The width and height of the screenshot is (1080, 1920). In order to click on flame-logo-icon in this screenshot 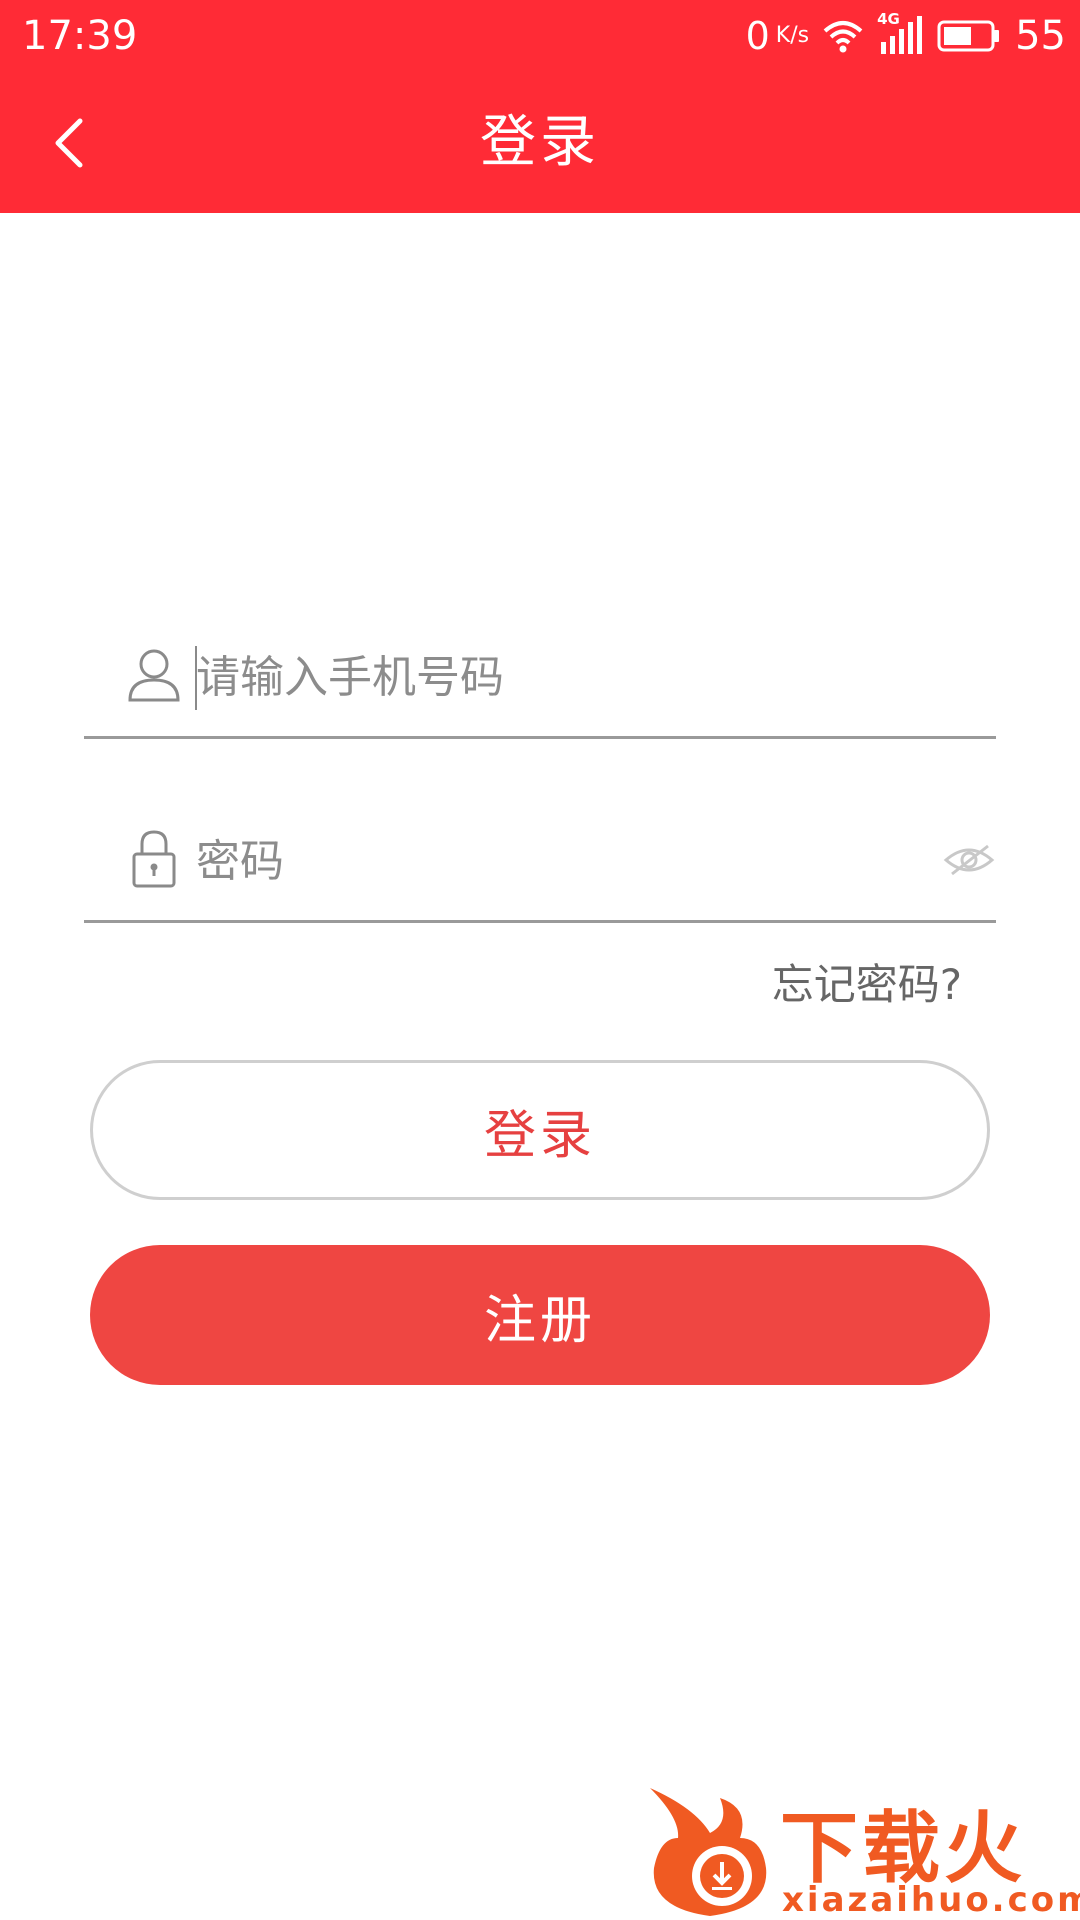, I will do `click(708, 1852)`.